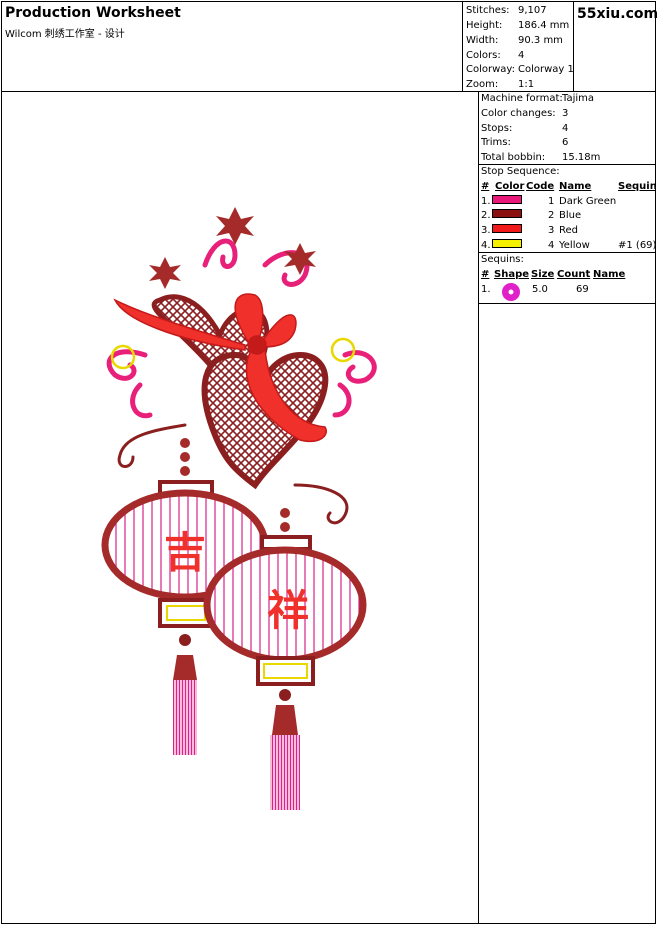 The width and height of the screenshot is (659, 927). Describe the element at coordinates (540, 289) in the screenshot. I see `sequin-row-size: 5.0` at that location.